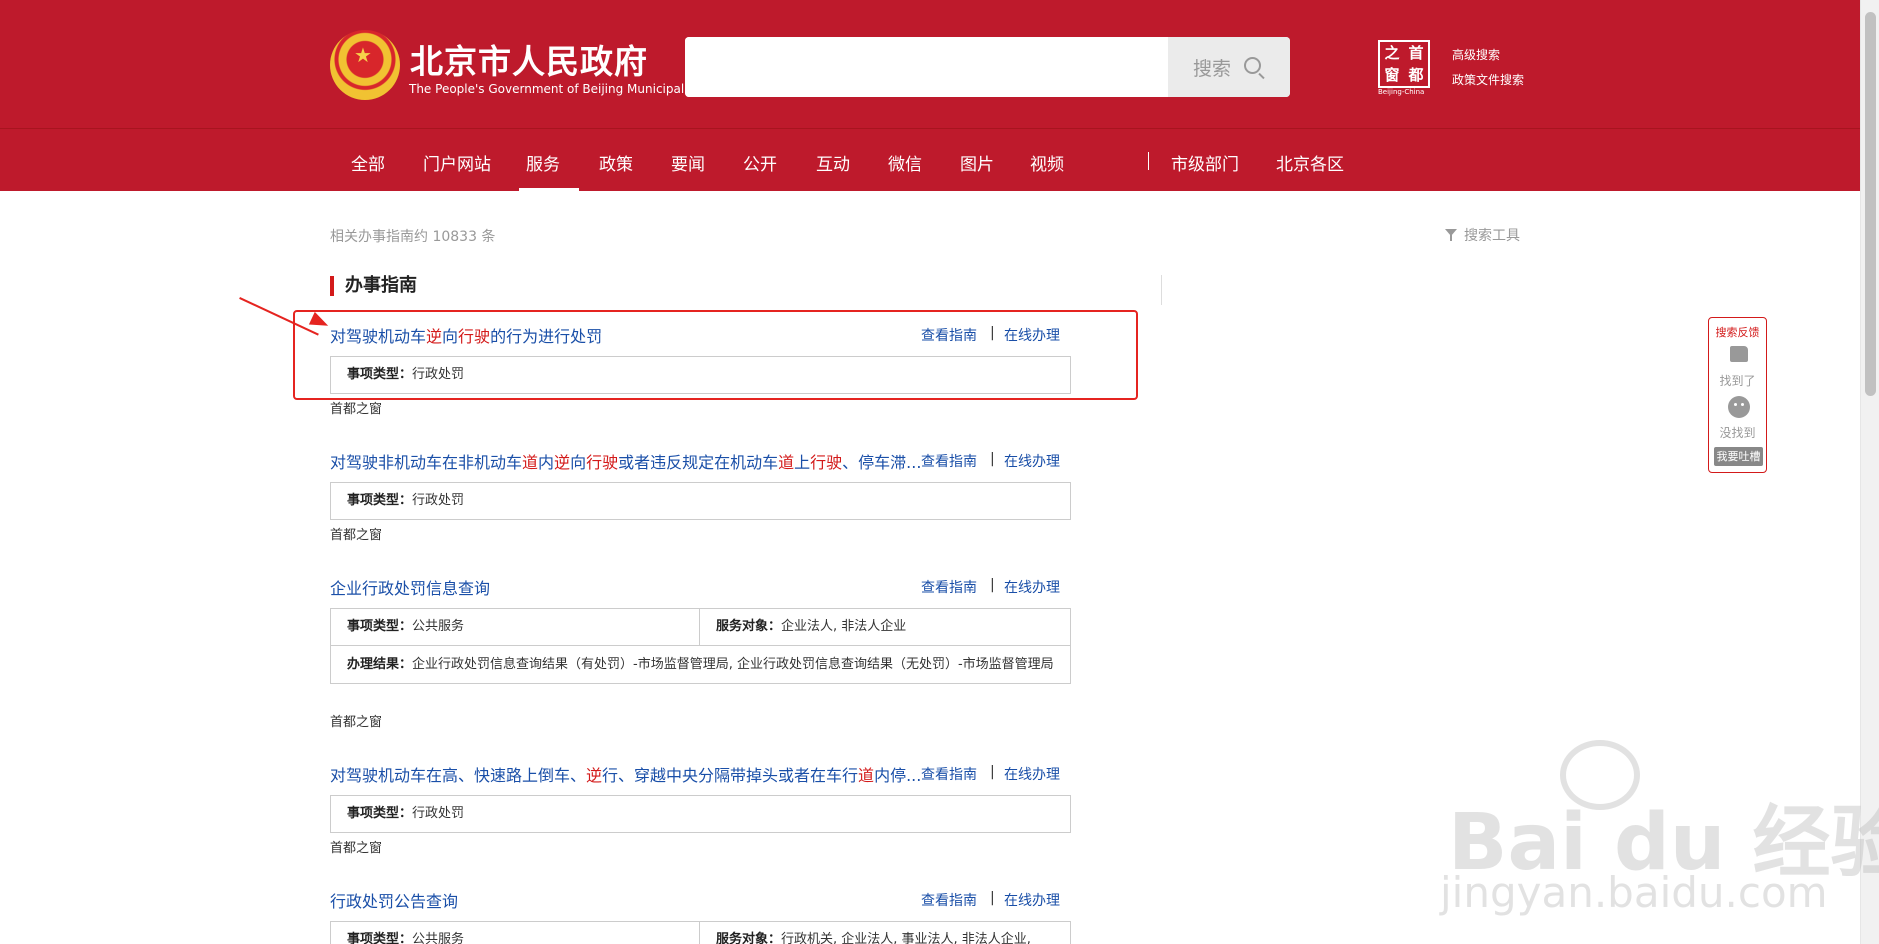 The image size is (1879, 944). Describe the element at coordinates (688, 162) in the screenshot. I see `nav-news: 要闻` at that location.